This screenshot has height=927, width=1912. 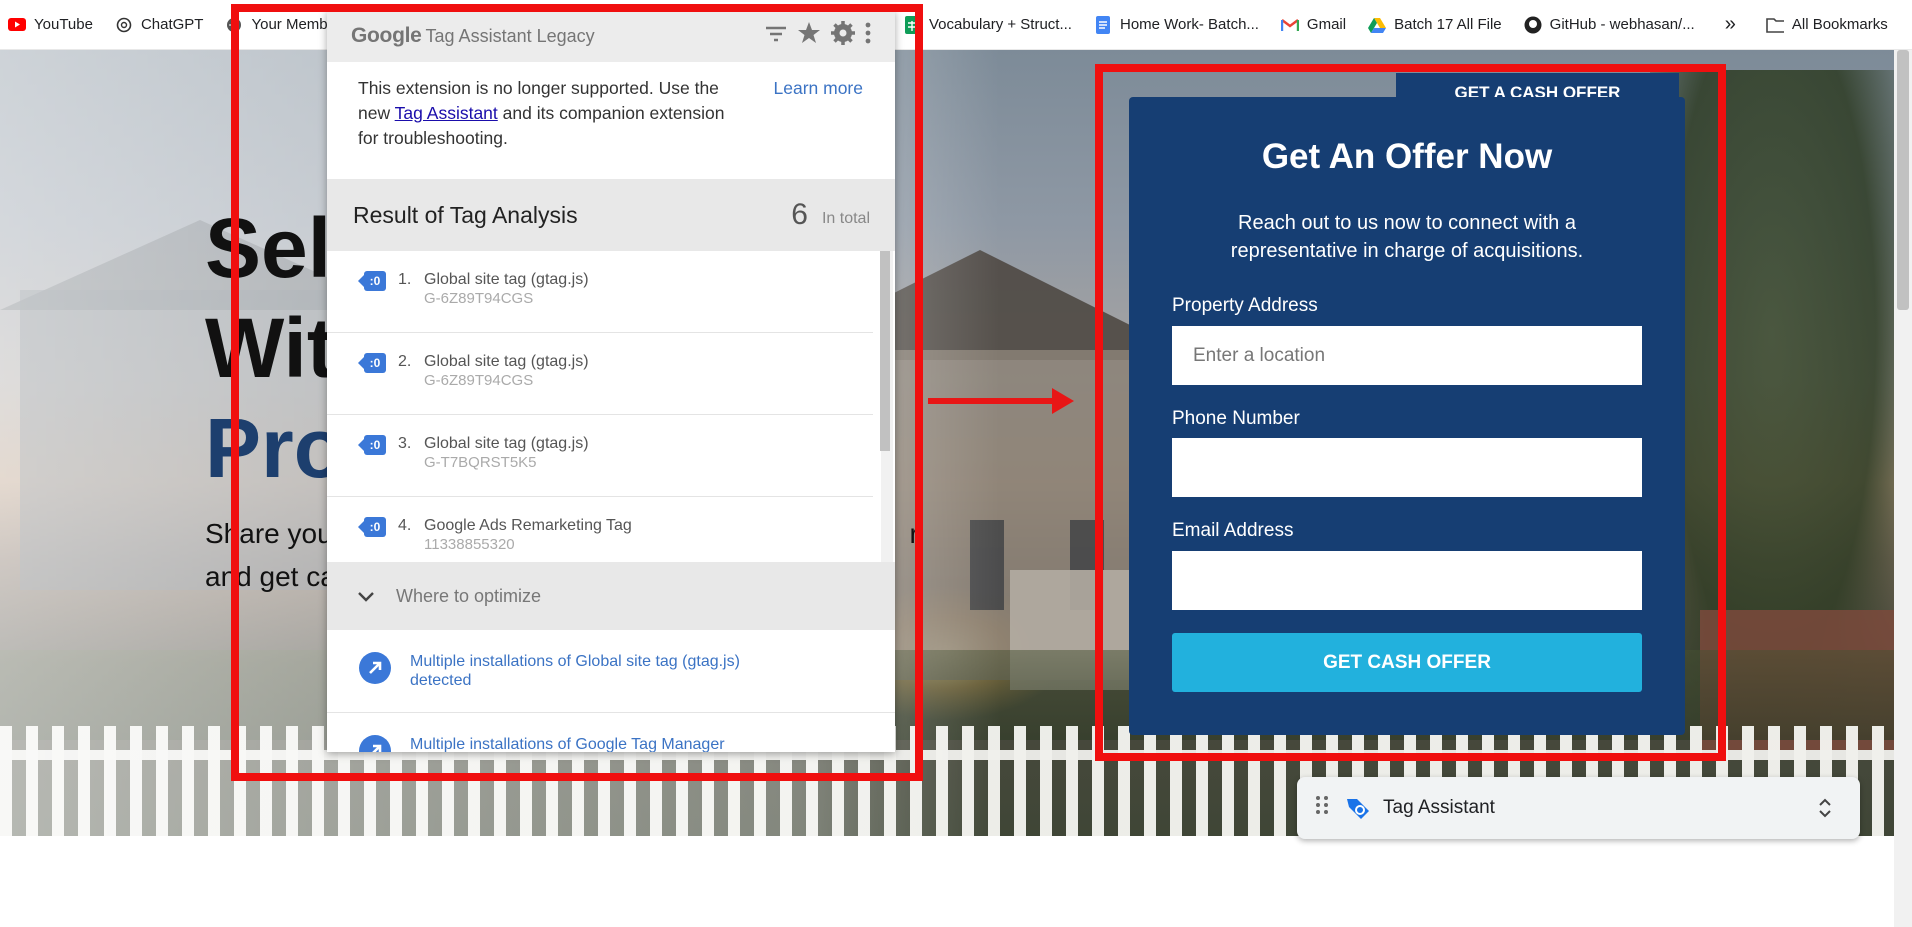 What do you see at coordinates (1578, 808) in the screenshot?
I see `tag-assistant-bar: Tag Assistant` at bounding box center [1578, 808].